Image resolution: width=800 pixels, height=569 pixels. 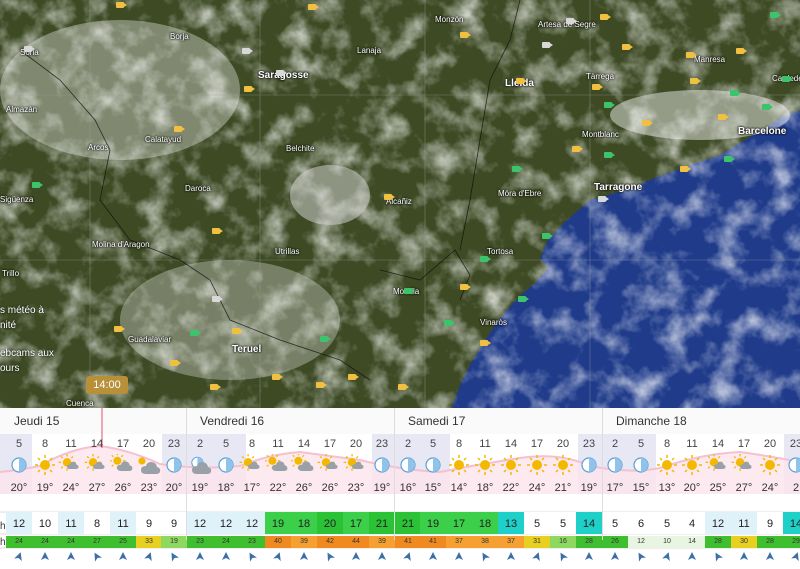 I want to click on temperature-value: 14°, so click(x=459, y=488).